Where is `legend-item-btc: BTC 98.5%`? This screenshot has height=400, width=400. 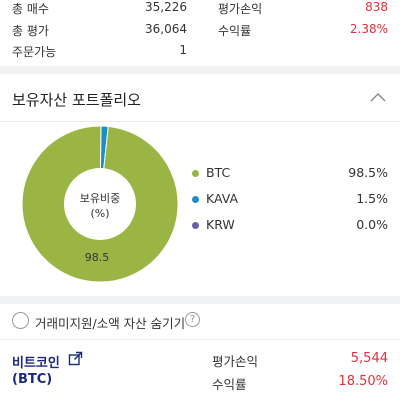
legend-item-btc: BTC 98.5% is located at coordinates (290, 175).